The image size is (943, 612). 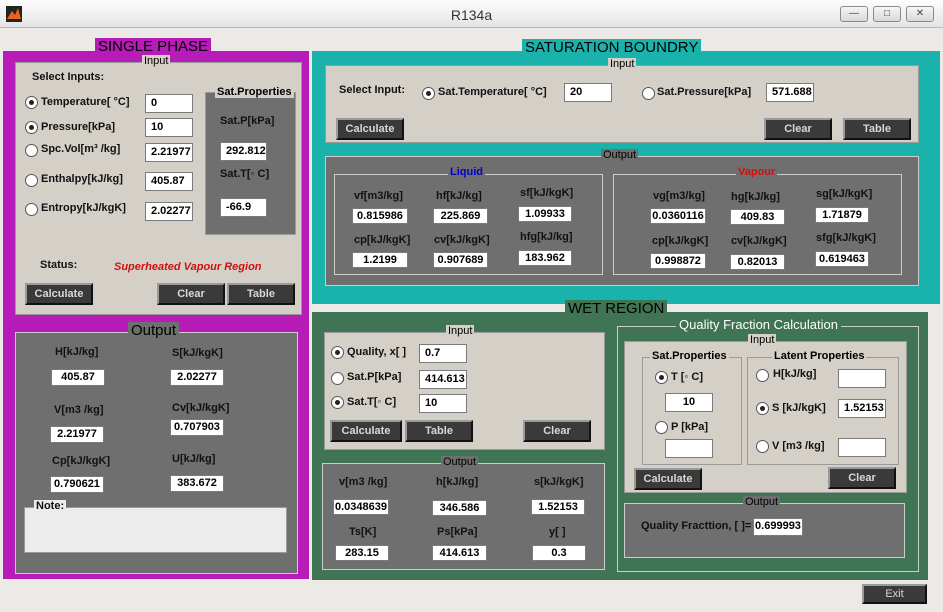 What do you see at coordinates (678, 216) in the screenshot?
I see `vg-value: 0.0360116` at bounding box center [678, 216].